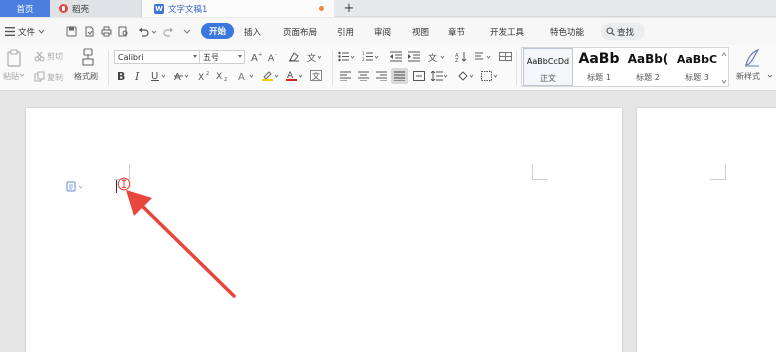 The image size is (776, 352). I want to click on tab-page-layout: 页面布局, so click(300, 31).